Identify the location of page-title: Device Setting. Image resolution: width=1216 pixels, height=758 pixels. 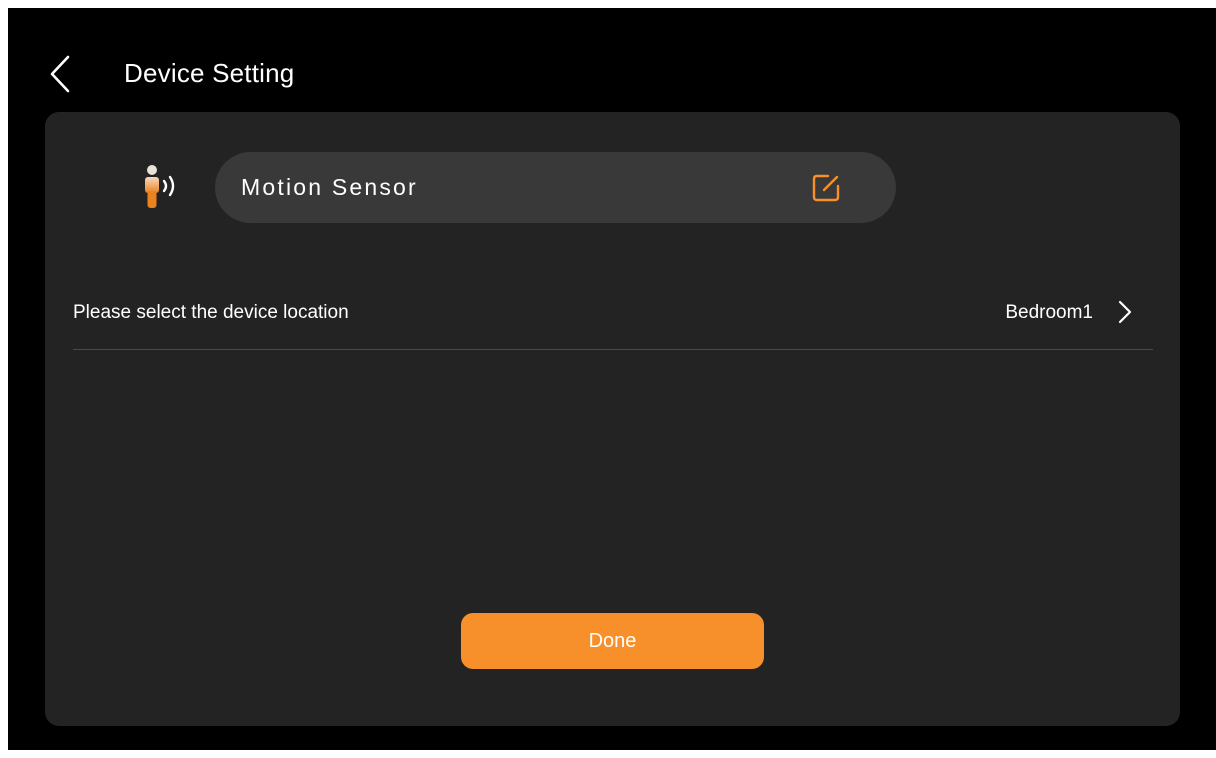
(209, 73).